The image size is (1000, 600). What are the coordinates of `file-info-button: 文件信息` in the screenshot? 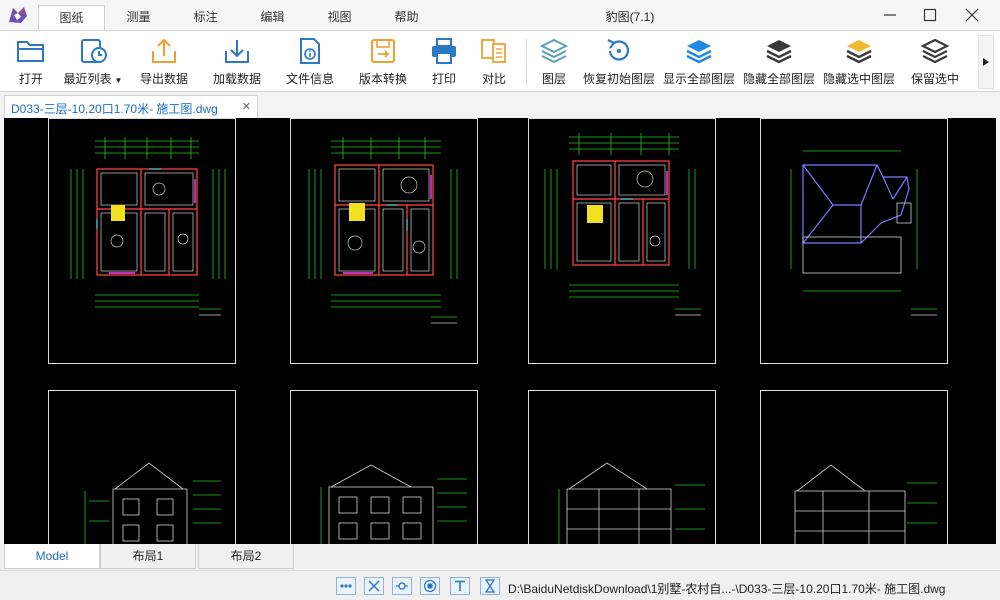 It's located at (310, 62).